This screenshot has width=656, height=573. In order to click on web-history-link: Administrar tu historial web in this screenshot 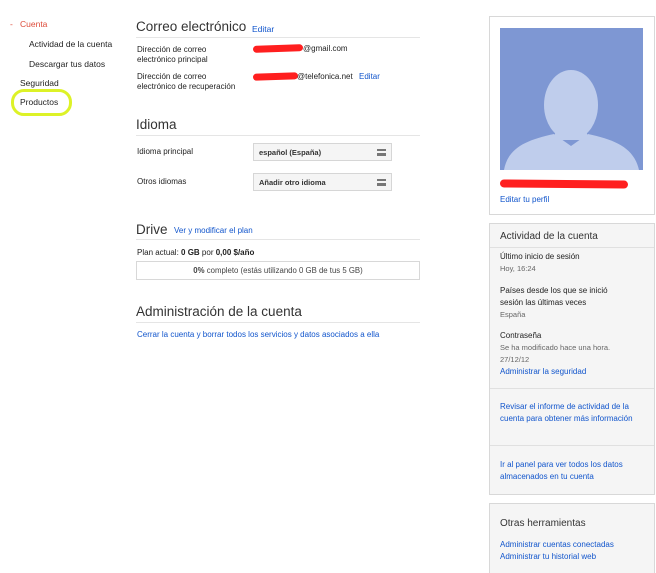, I will do `click(548, 557)`.